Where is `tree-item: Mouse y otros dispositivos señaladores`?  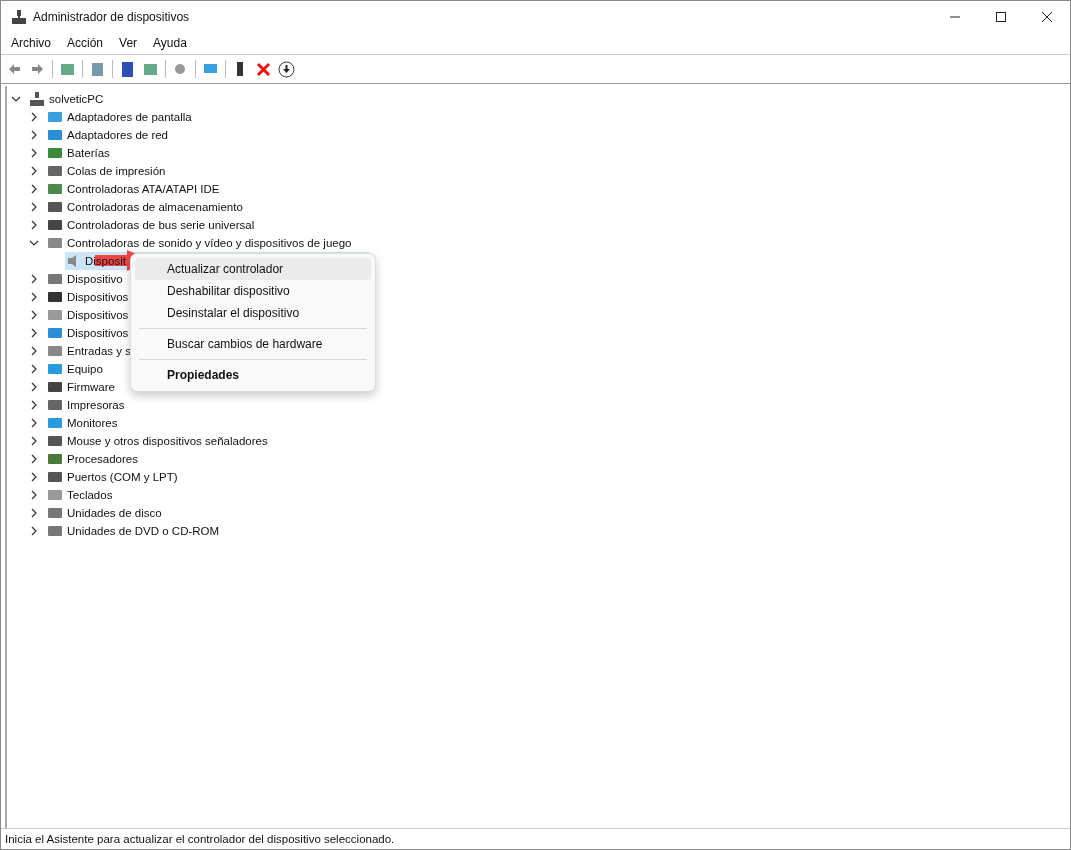
tree-item: Mouse y otros dispositivos señaladores is located at coordinates (167, 441).